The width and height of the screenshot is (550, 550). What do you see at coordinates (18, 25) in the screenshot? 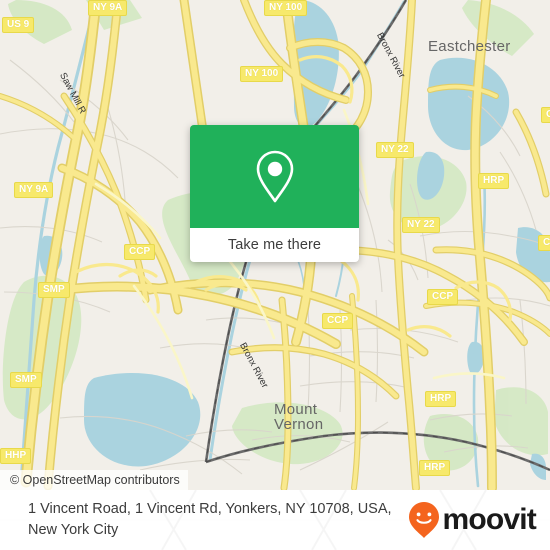
I see `highway-shield: US 9` at bounding box center [18, 25].